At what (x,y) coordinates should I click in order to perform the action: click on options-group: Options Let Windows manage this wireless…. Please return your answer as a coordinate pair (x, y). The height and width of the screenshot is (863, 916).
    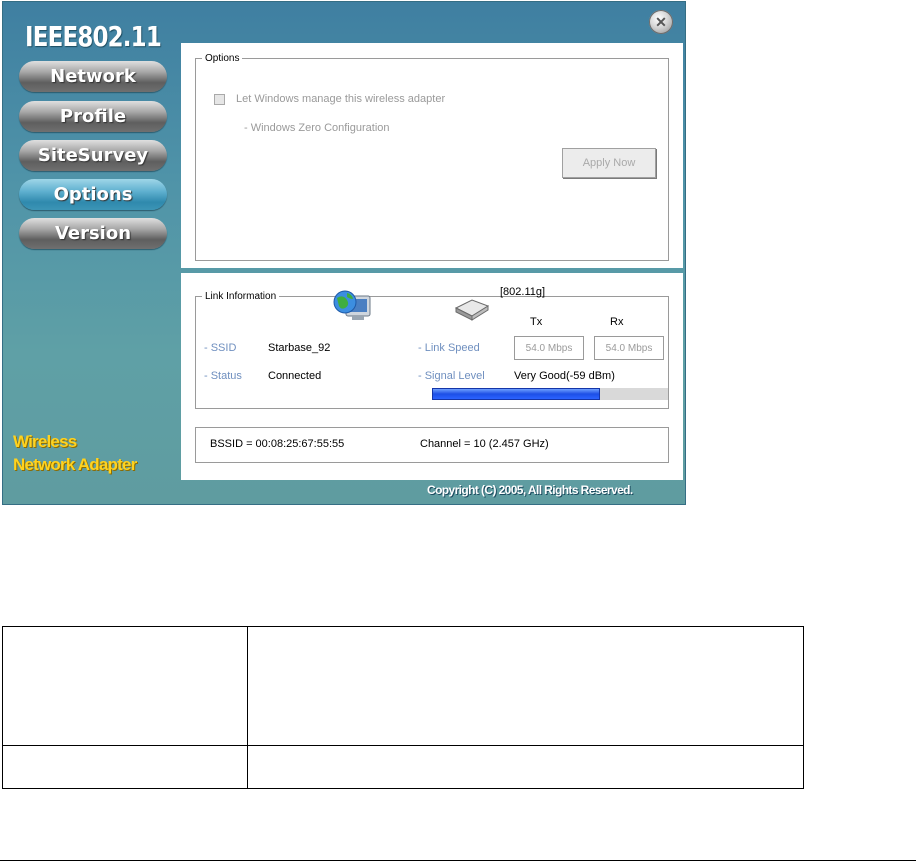
    Looking at the image, I should click on (432, 157).